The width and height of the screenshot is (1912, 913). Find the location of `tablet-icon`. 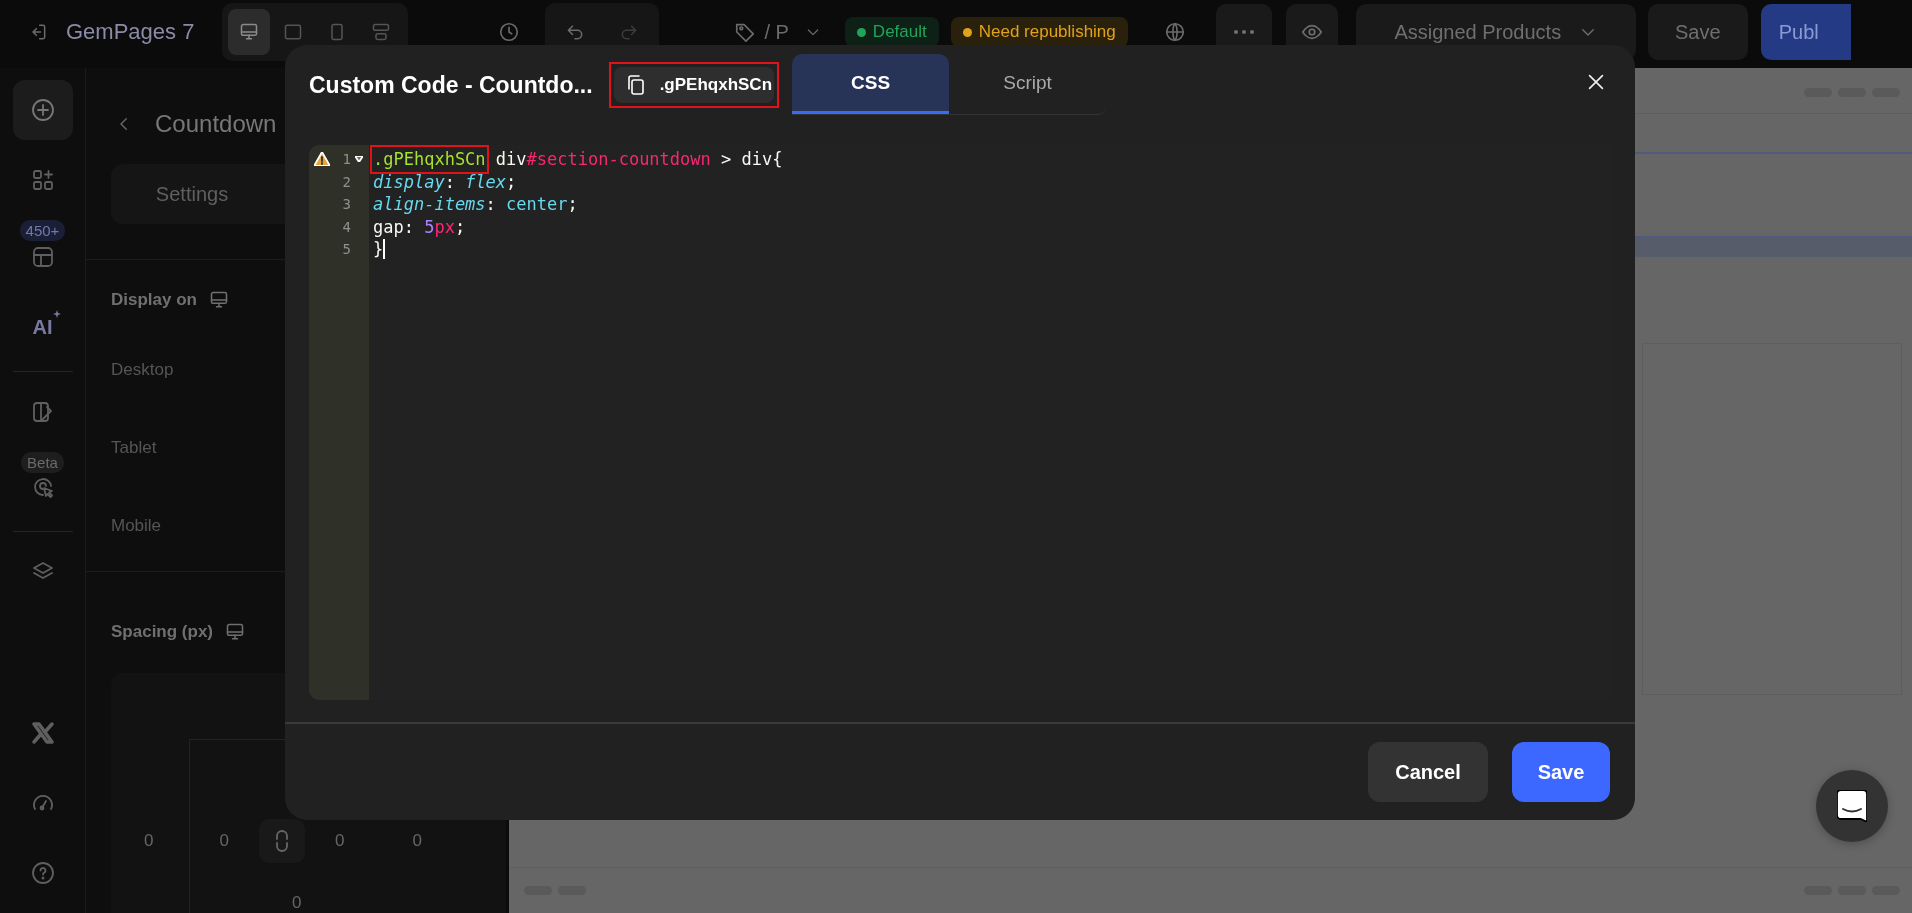

tablet-icon is located at coordinates (293, 32).